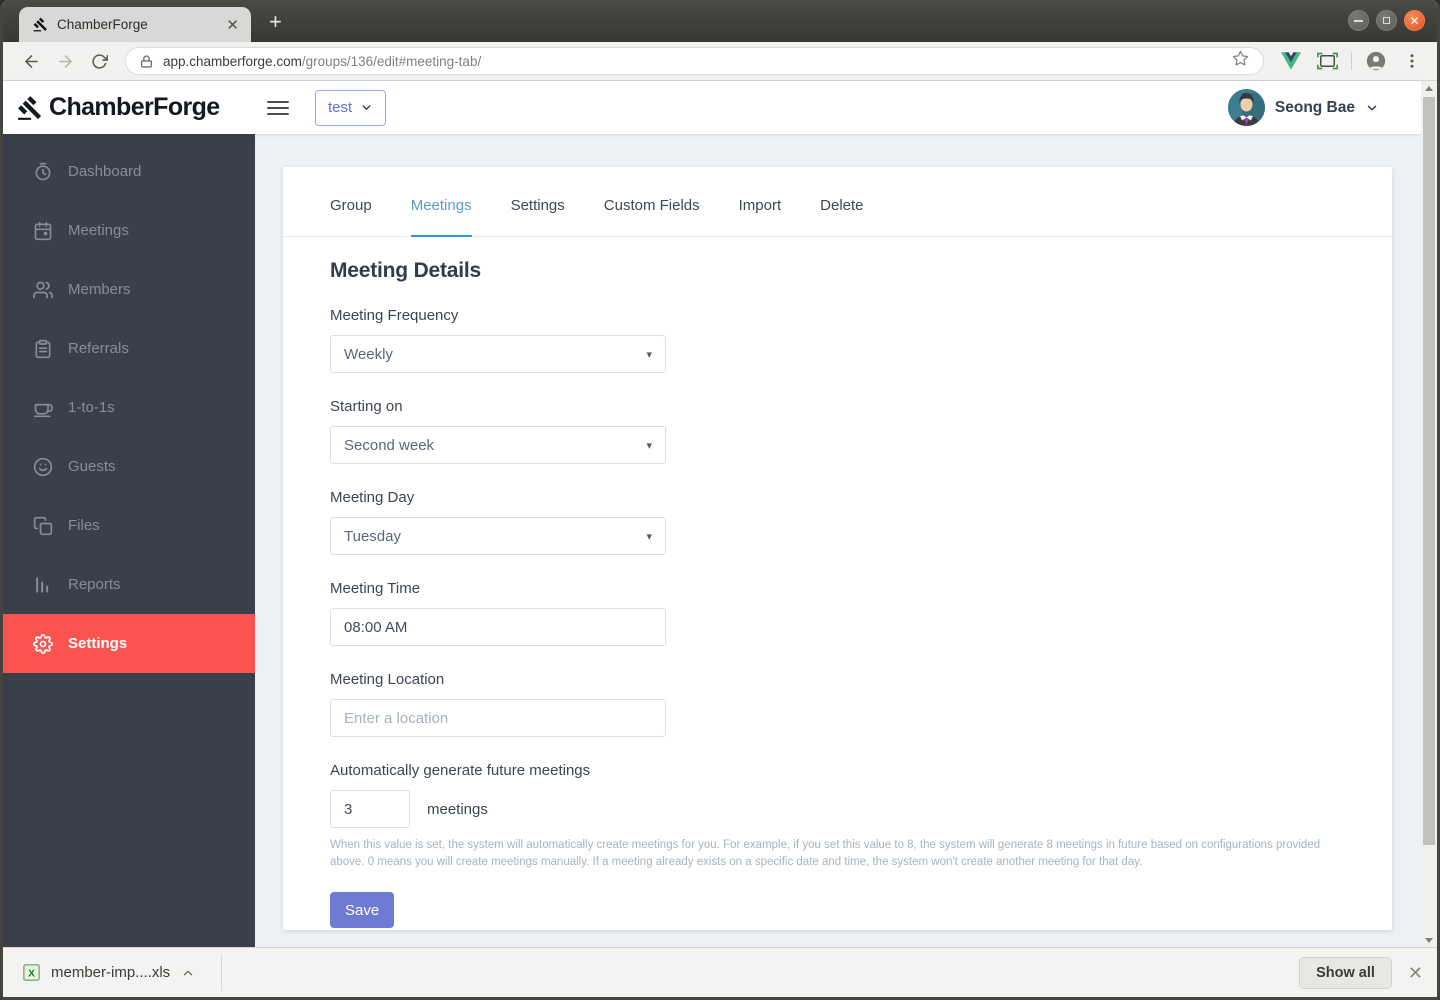 The image size is (1440, 1000). What do you see at coordinates (406, 270) in the screenshot?
I see `page-title: Meeting Details` at bounding box center [406, 270].